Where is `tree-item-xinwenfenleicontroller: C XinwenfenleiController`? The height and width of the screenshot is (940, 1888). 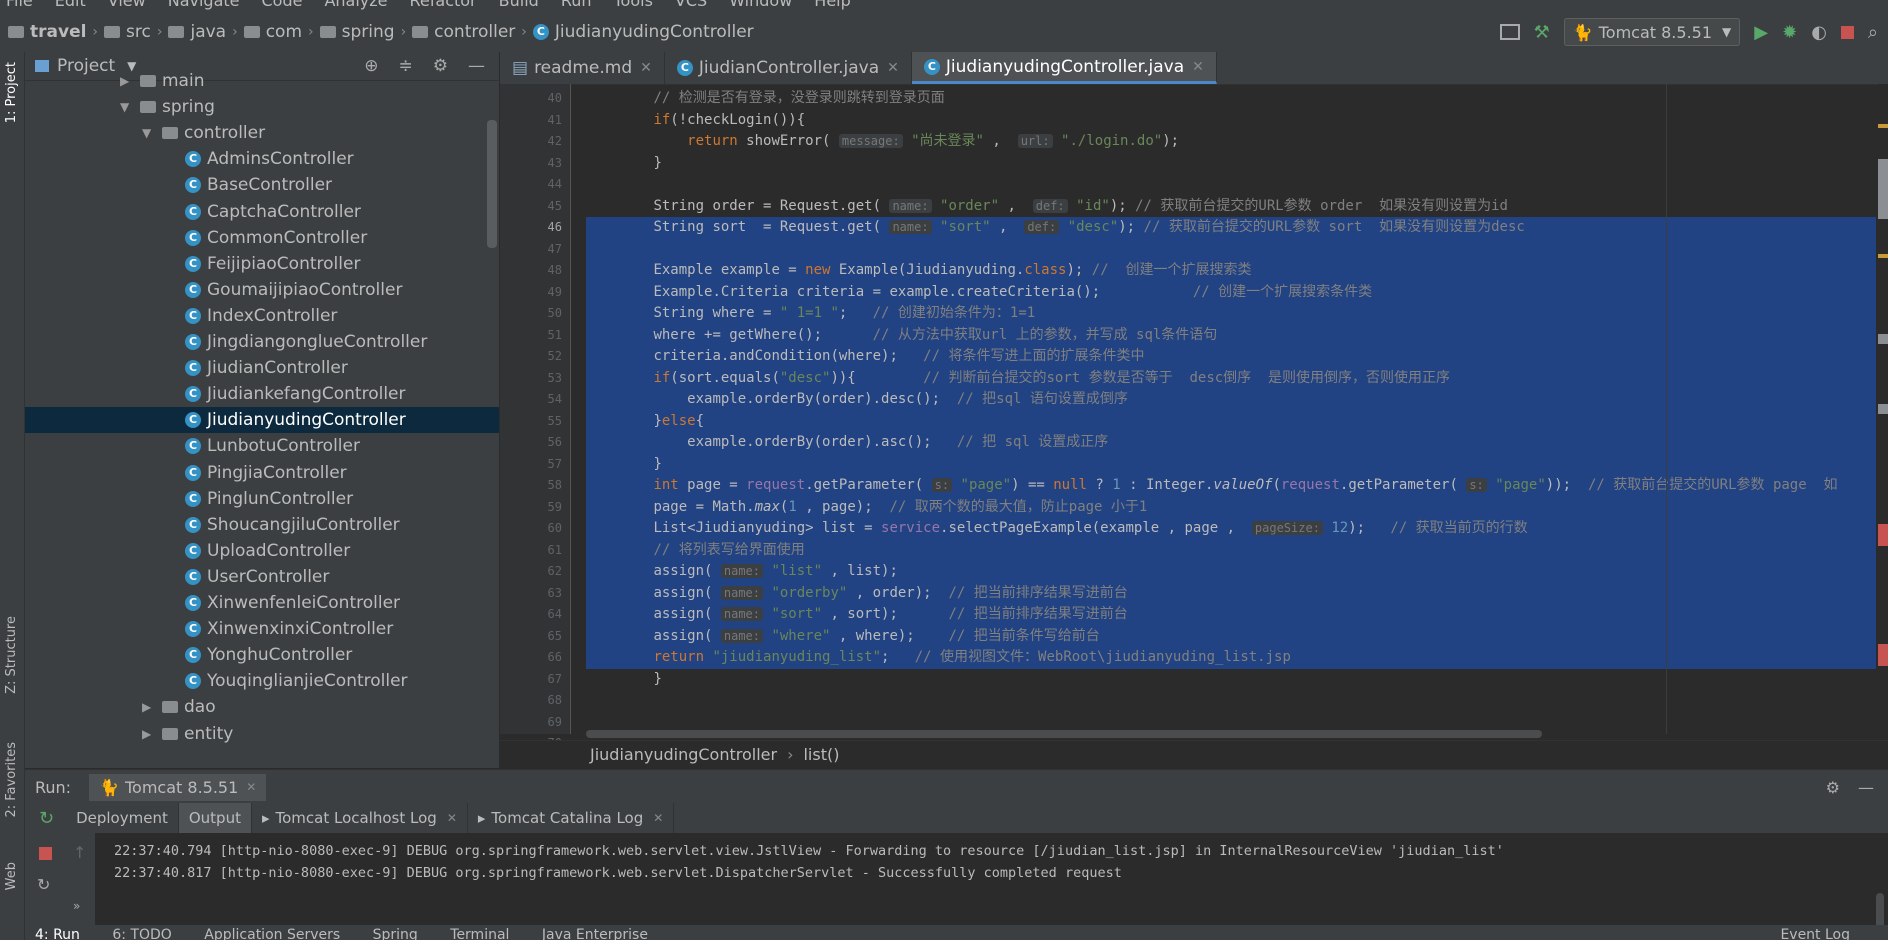
tree-item-xinwenfenleicontroller: C XinwenfenleiController is located at coordinates (262, 603).